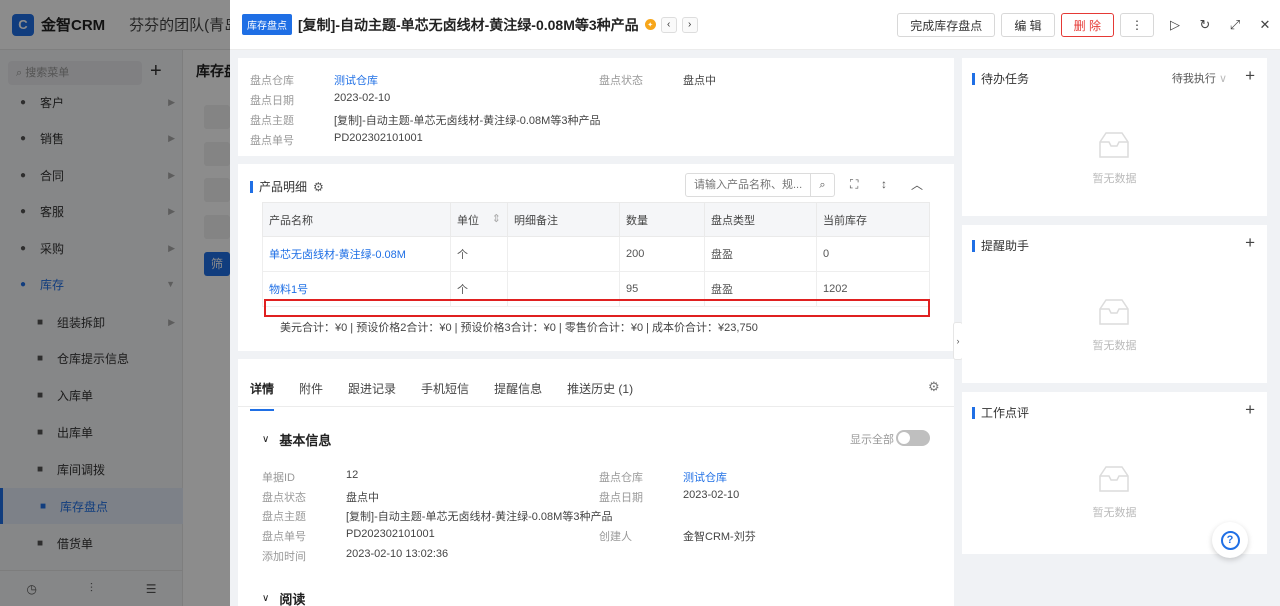  I want to click on help-button: ?, so click(1230, 540).